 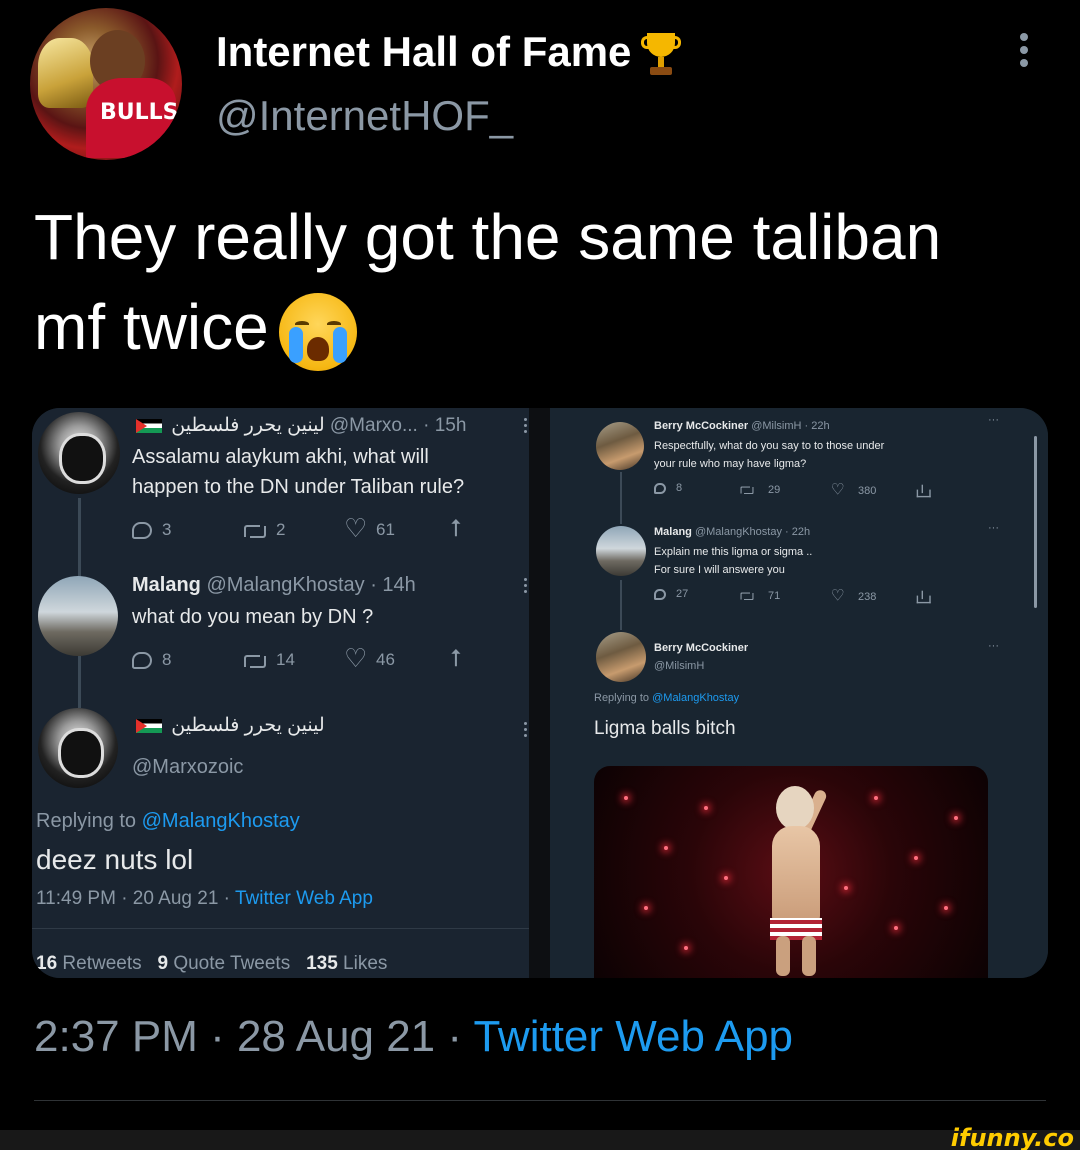 What do you see at coordinates (255, 531) in the screenshot?
I see `retweet-icon` at bounding box center [255, 531].